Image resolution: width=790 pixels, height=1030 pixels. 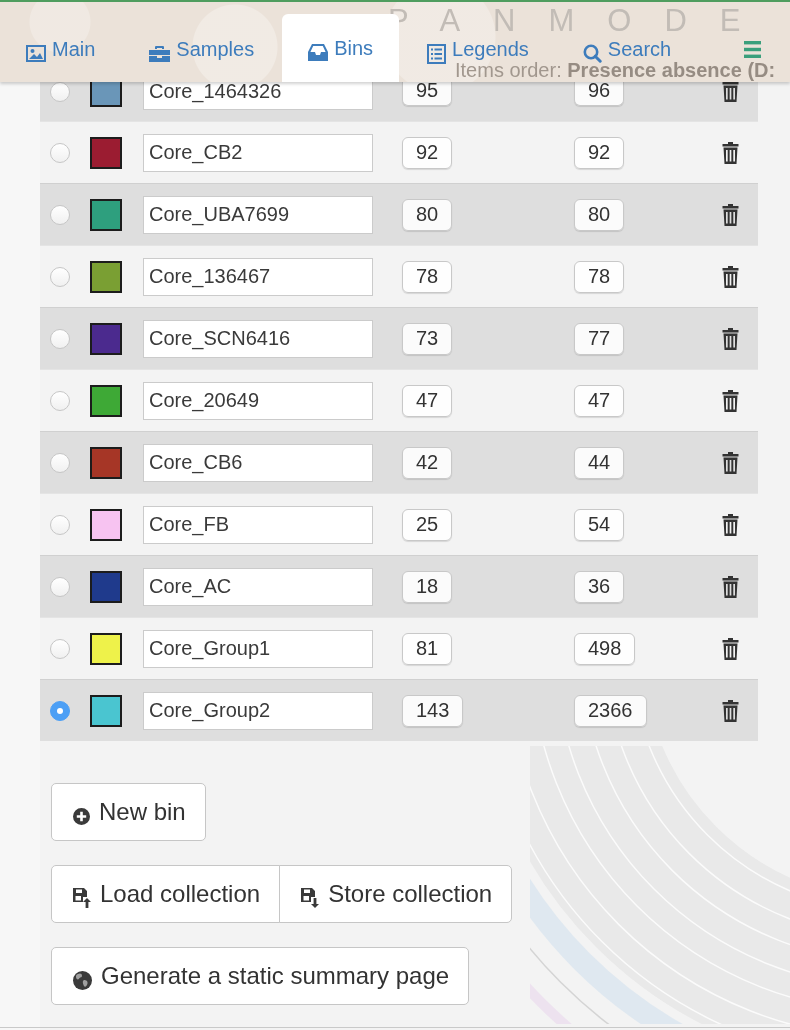 I want to click on tab: Bins, so click(x=341, y=48).